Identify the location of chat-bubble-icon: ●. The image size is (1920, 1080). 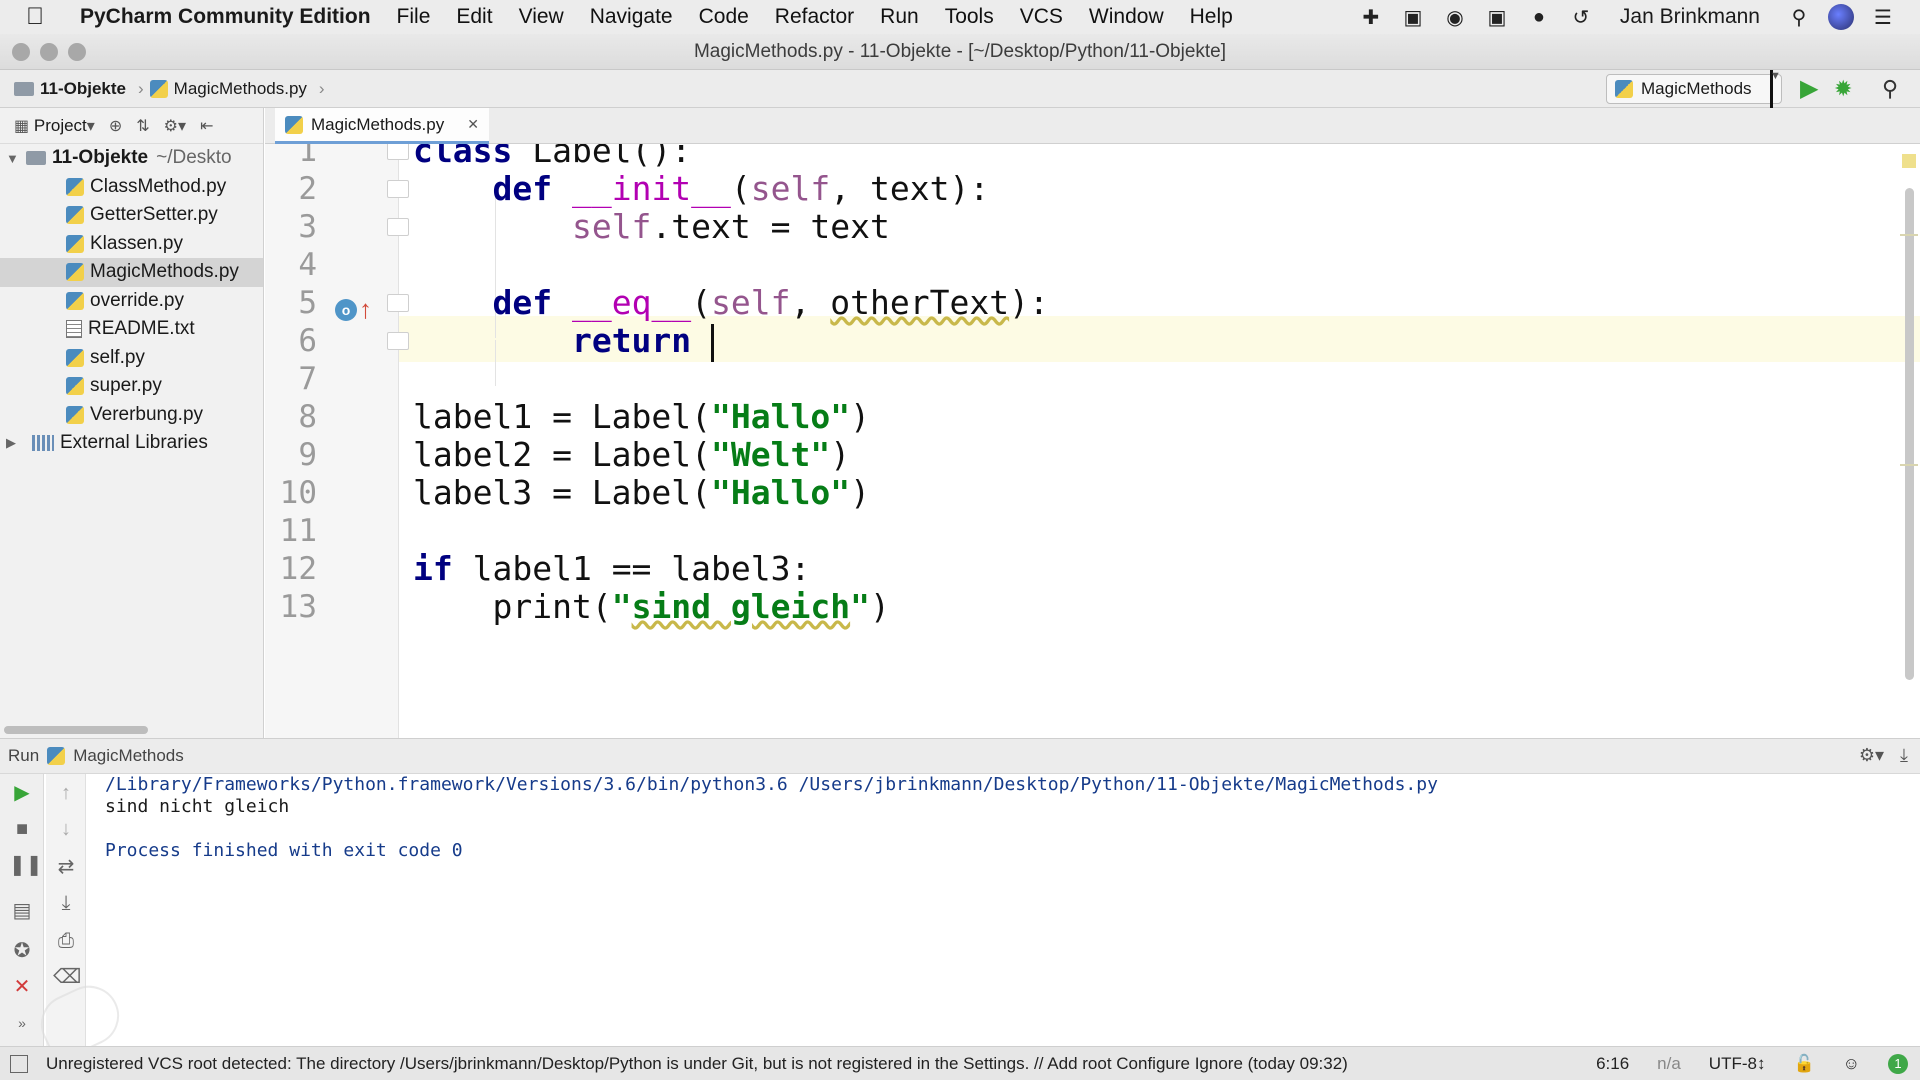
(1539, 17).